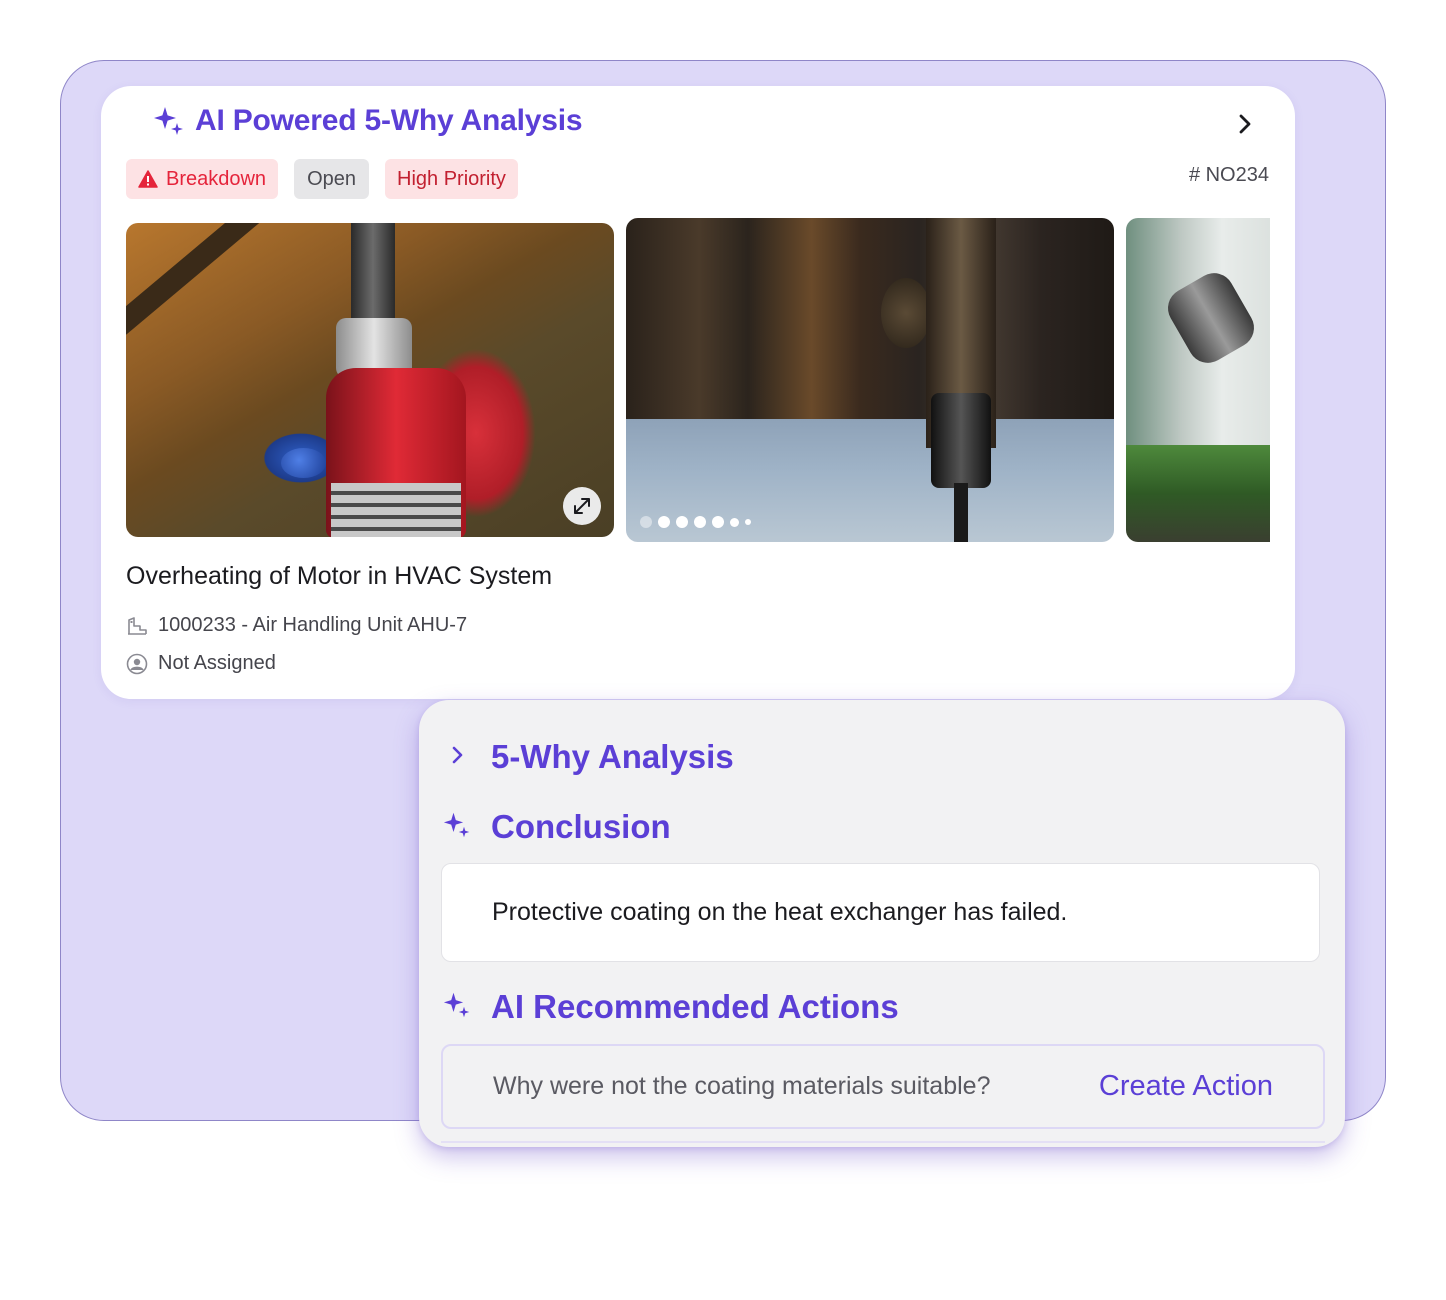  Describe the element at coordinates (612, 756) in the screenshot. I see `why-analysis-label: 5-Why Analysis` at that location.